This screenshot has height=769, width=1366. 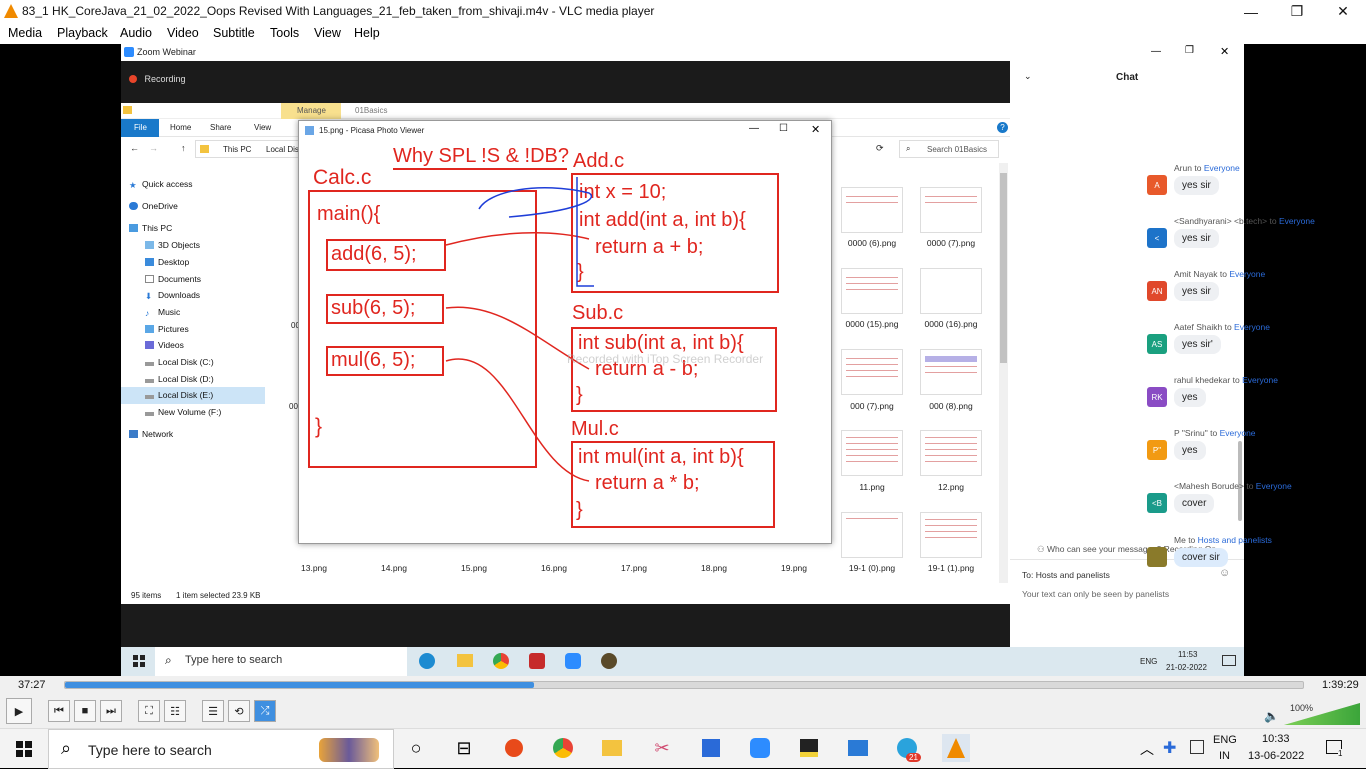 What do you see at coordinates (282, 149) in the screenshot?
I see `path-local-disk: Local Dis` at bounding box center [282, 149].